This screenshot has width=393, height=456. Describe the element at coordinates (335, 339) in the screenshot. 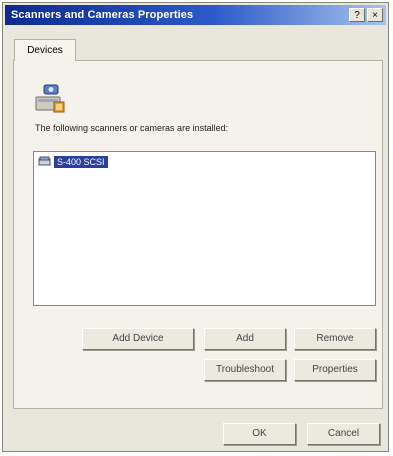

I see `remove-button: Remove` at that location.